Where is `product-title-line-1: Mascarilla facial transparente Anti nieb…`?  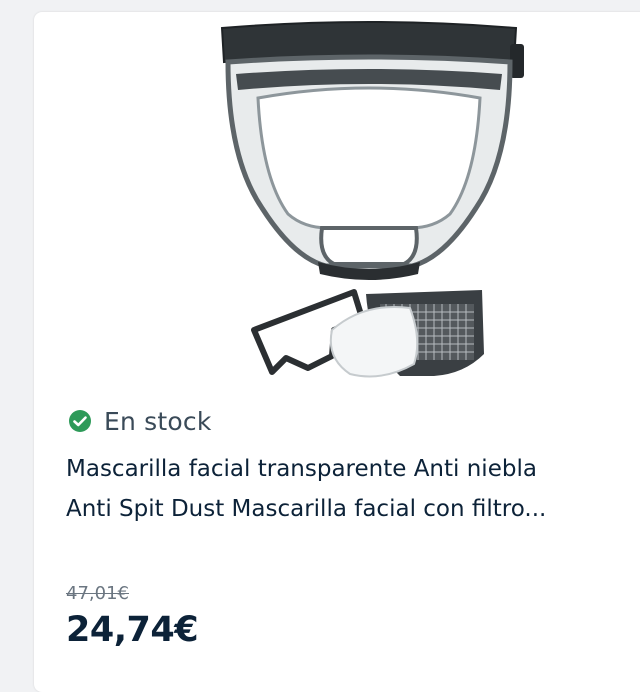
product-title-line-1: Mascarilla facial transparente Anti nieb… is located at coordinates (351, 469).